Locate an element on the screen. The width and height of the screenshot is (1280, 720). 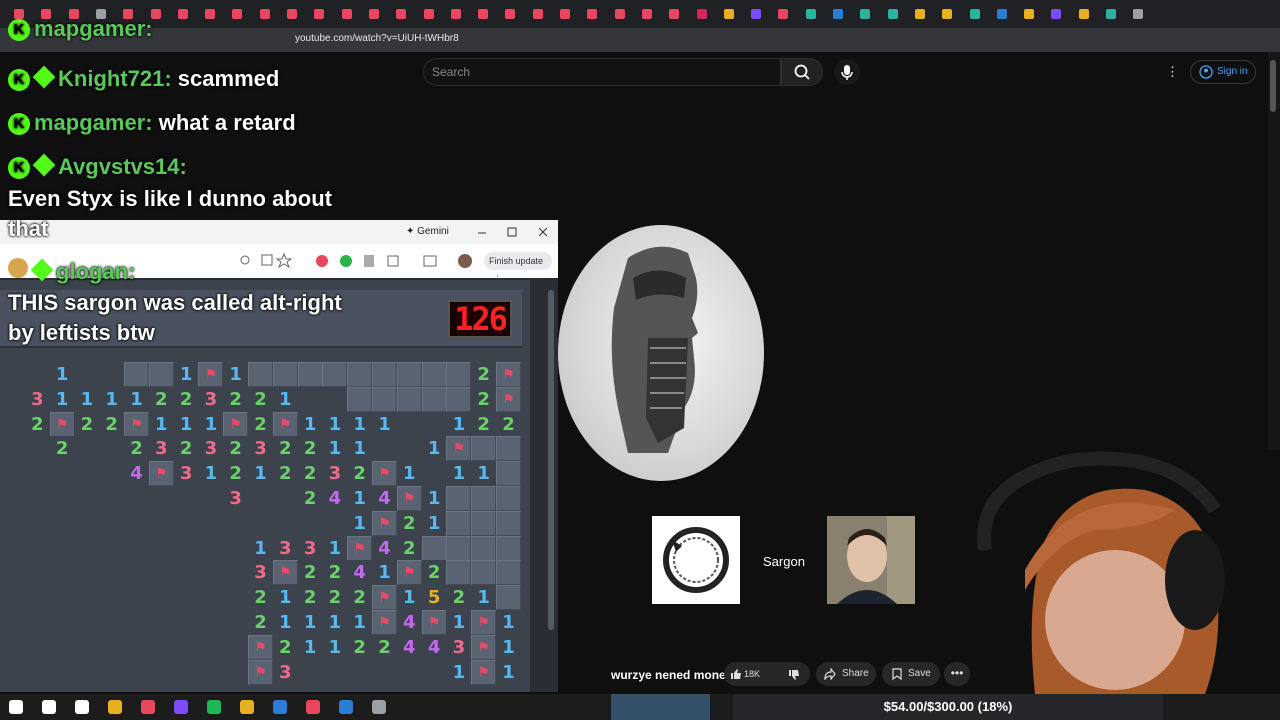
search-input: Search is located at coordinates (602, 72).